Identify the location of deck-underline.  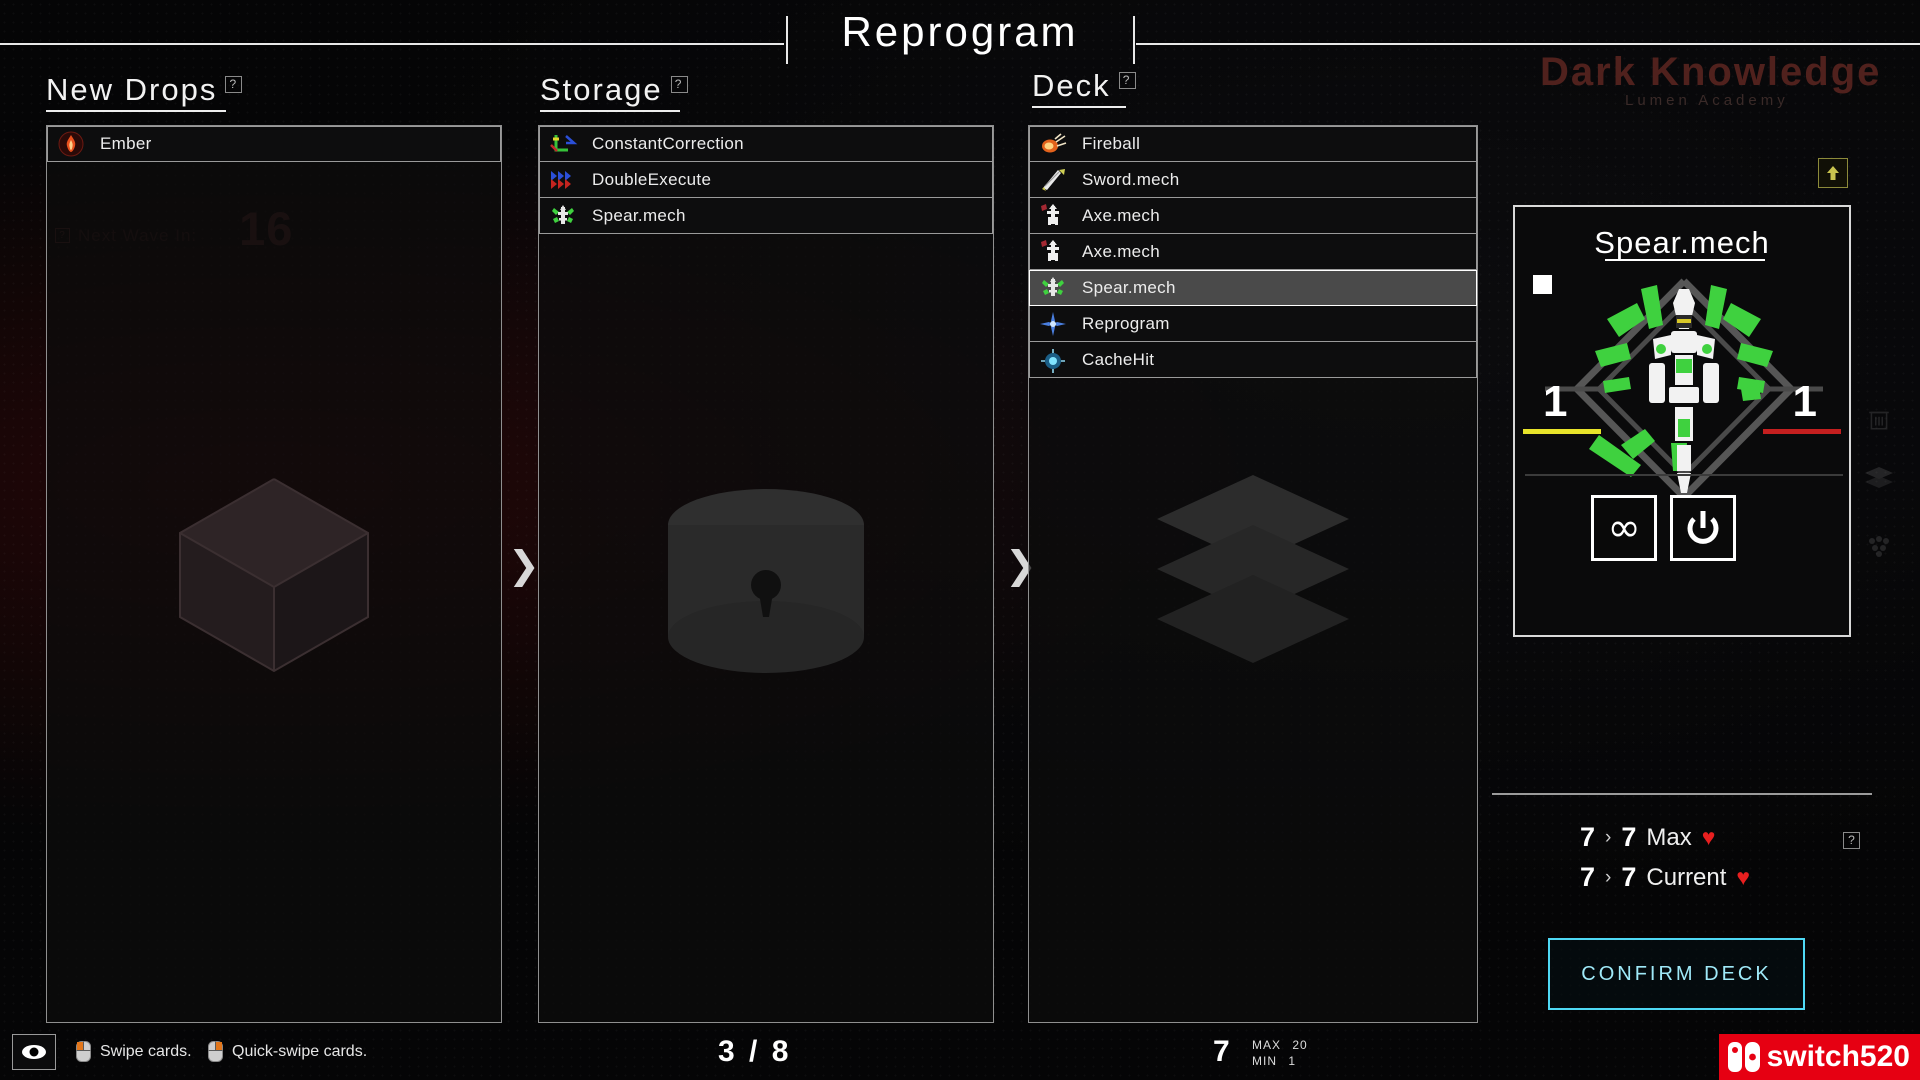
(1079, 107).